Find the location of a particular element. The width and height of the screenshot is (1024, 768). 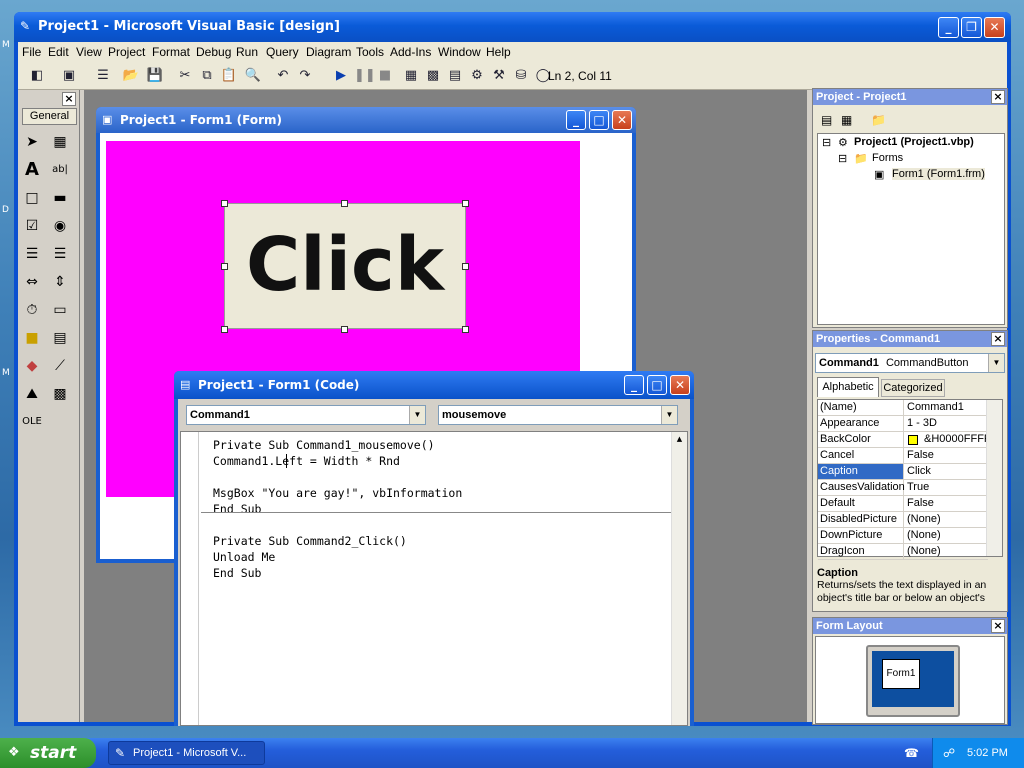

property-value: True is located at coordinates (946, 487).